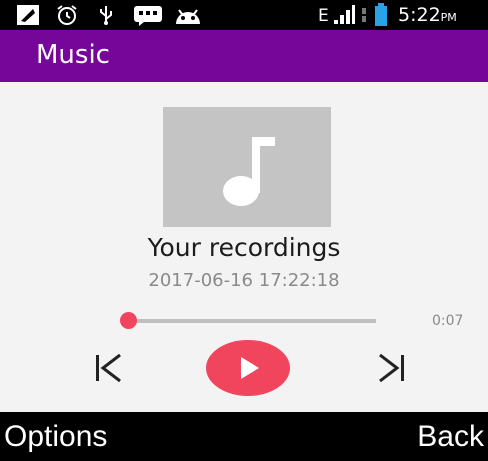  Describe the element at coordinates (448, 321) in the screenshot. I see `elapsed-time: 0:07` at that location.